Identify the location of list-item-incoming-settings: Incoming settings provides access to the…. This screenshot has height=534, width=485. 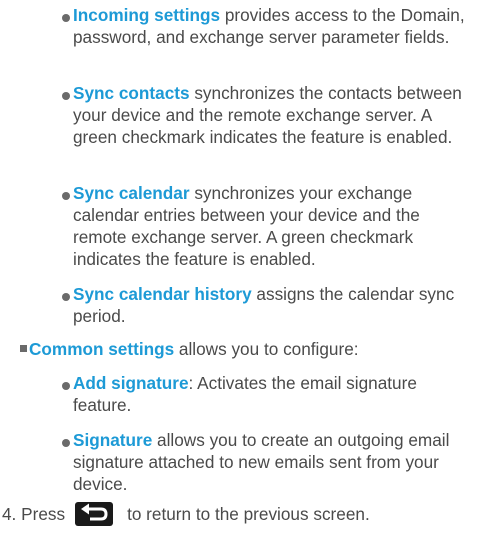
(275, 26).